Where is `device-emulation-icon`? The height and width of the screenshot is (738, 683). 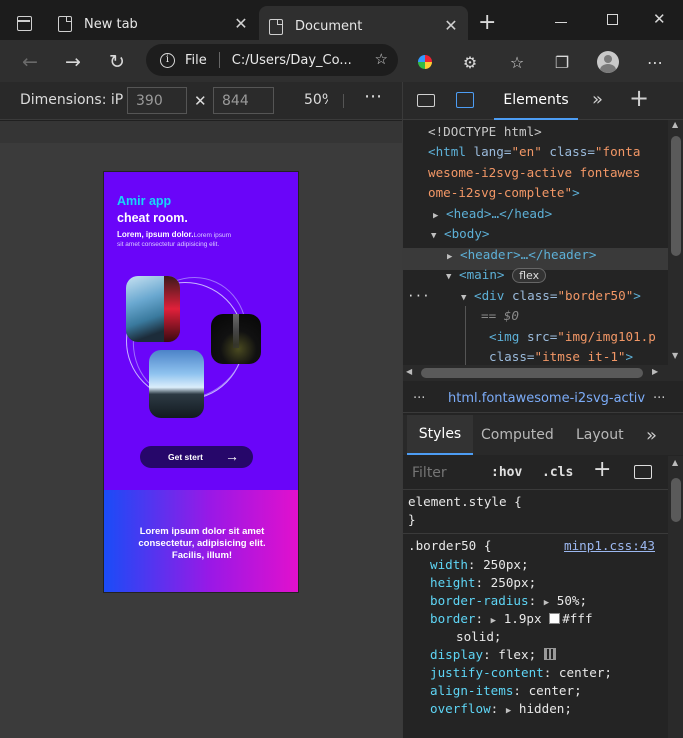
device-emulation-icon is located at coordinates (465, 100).